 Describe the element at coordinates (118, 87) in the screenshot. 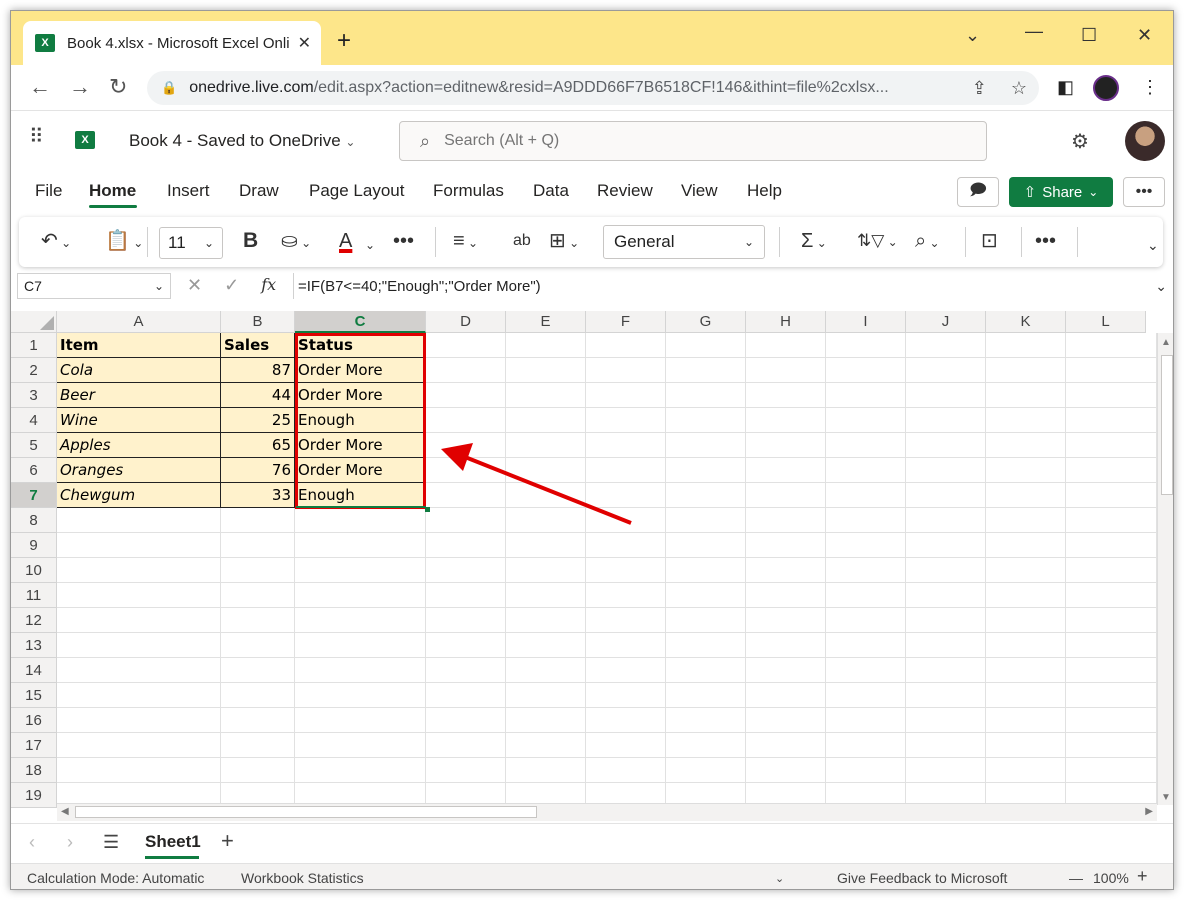

I see `reload-icon: ↻` at that location.